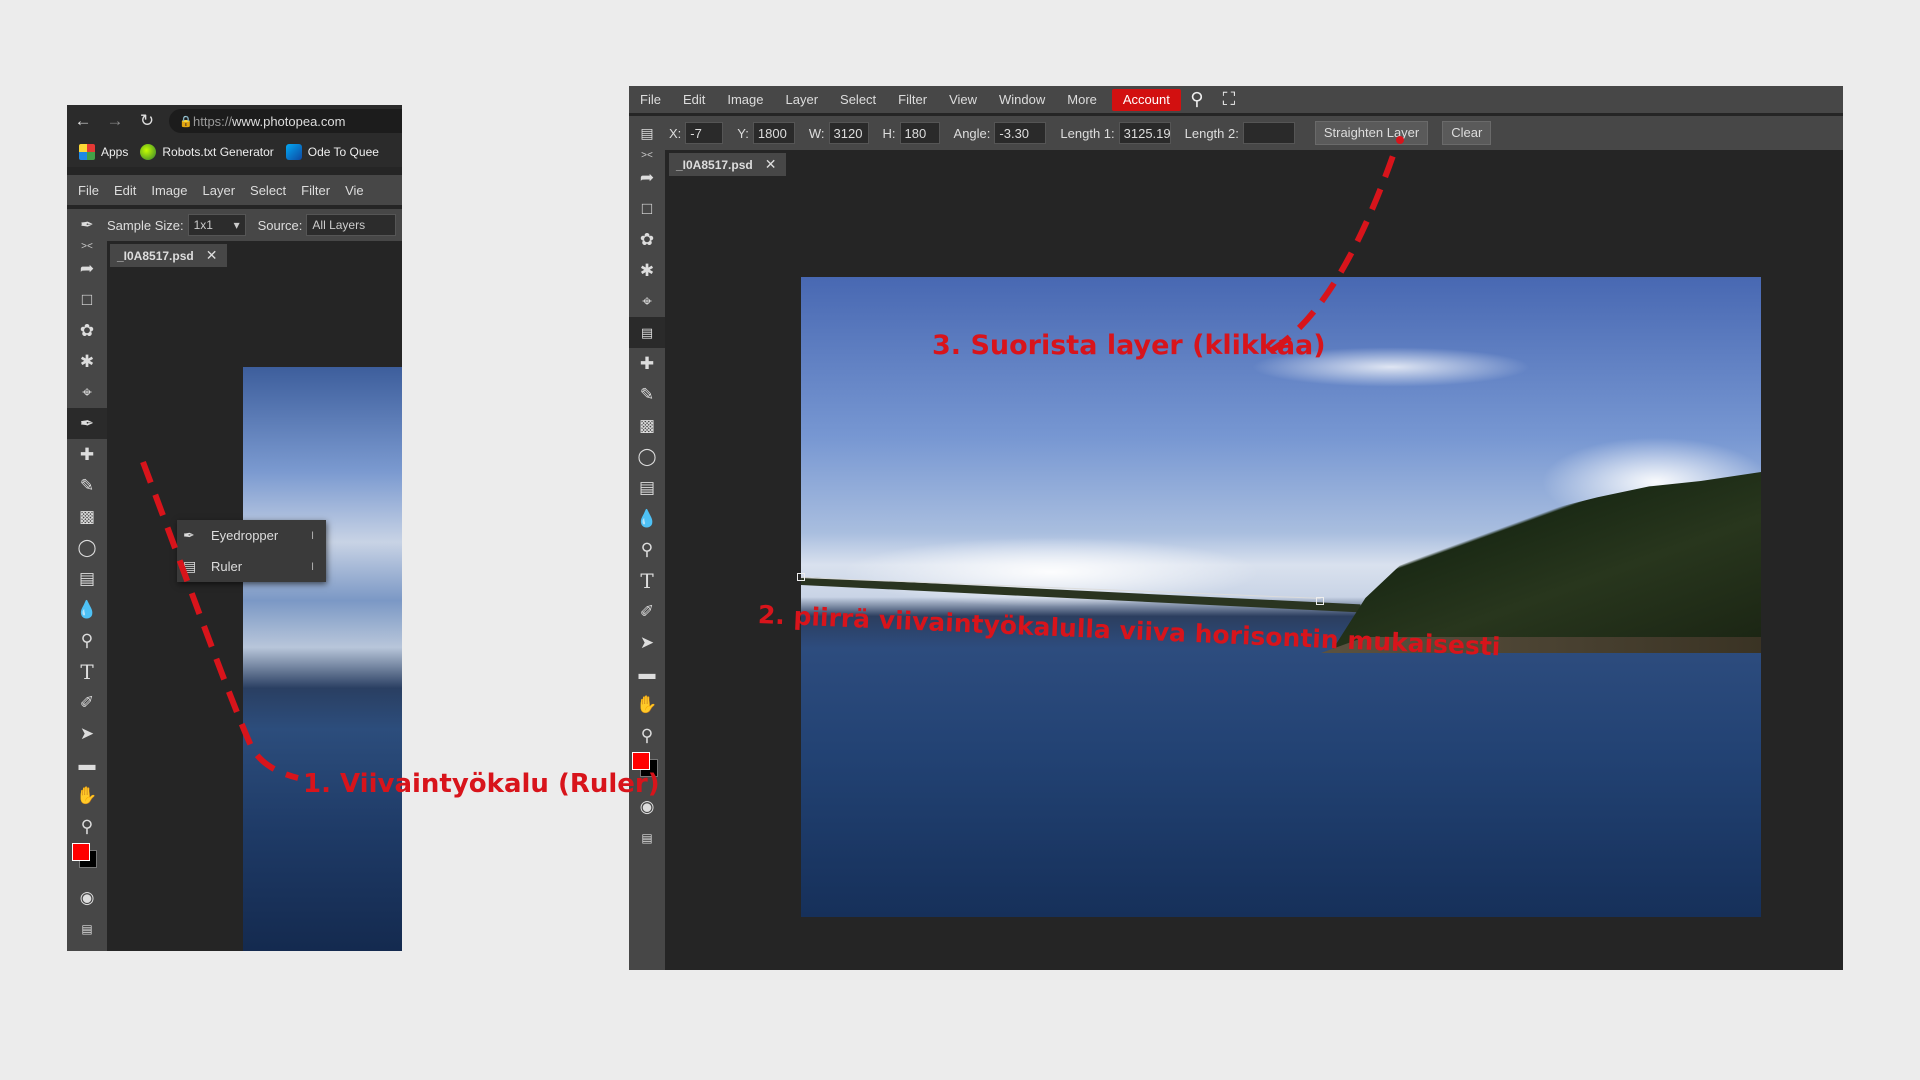 Image resolution: width=1920 pixels, height=1080 pixels. Describe the element at coordinates (87, 152) in the screenshot. I see `apps-grid-icon` at that location.